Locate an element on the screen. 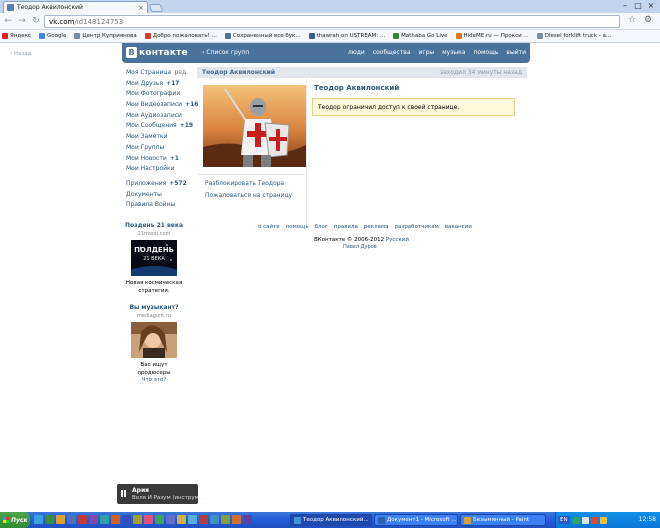 The width and height of the screenshot is (660, 528). language-link: Русский is located at coordinates (397, 240).